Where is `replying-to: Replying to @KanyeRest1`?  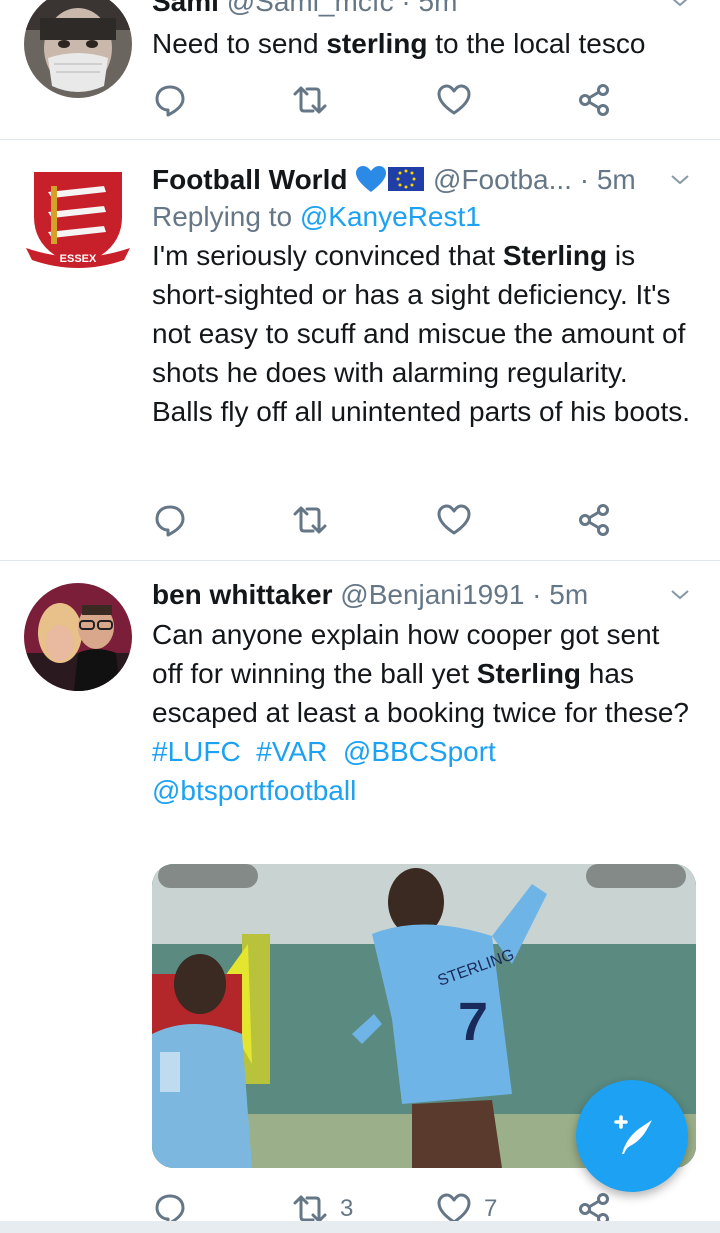
replying-to: Replying to @KanyeRest1 is located at coordinates (424, 217).